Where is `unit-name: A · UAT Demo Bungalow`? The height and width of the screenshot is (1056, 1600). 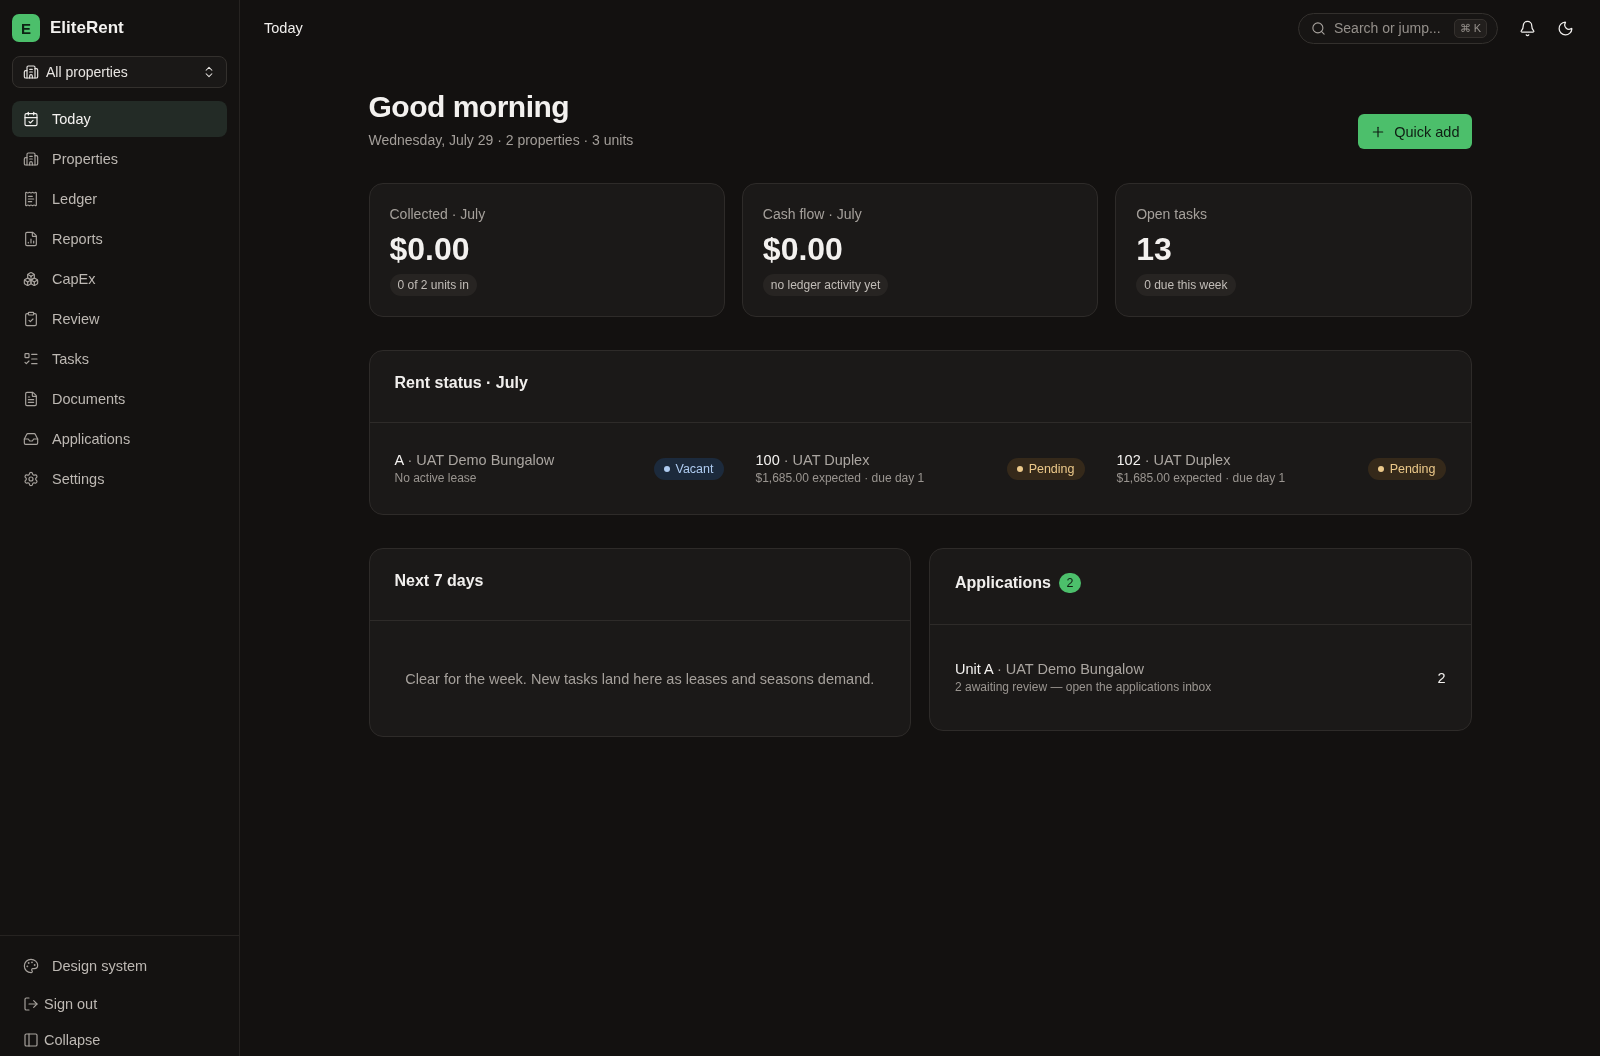 unit-name: A · UAT Demo Bungalow is located at coordinates (474, 460).